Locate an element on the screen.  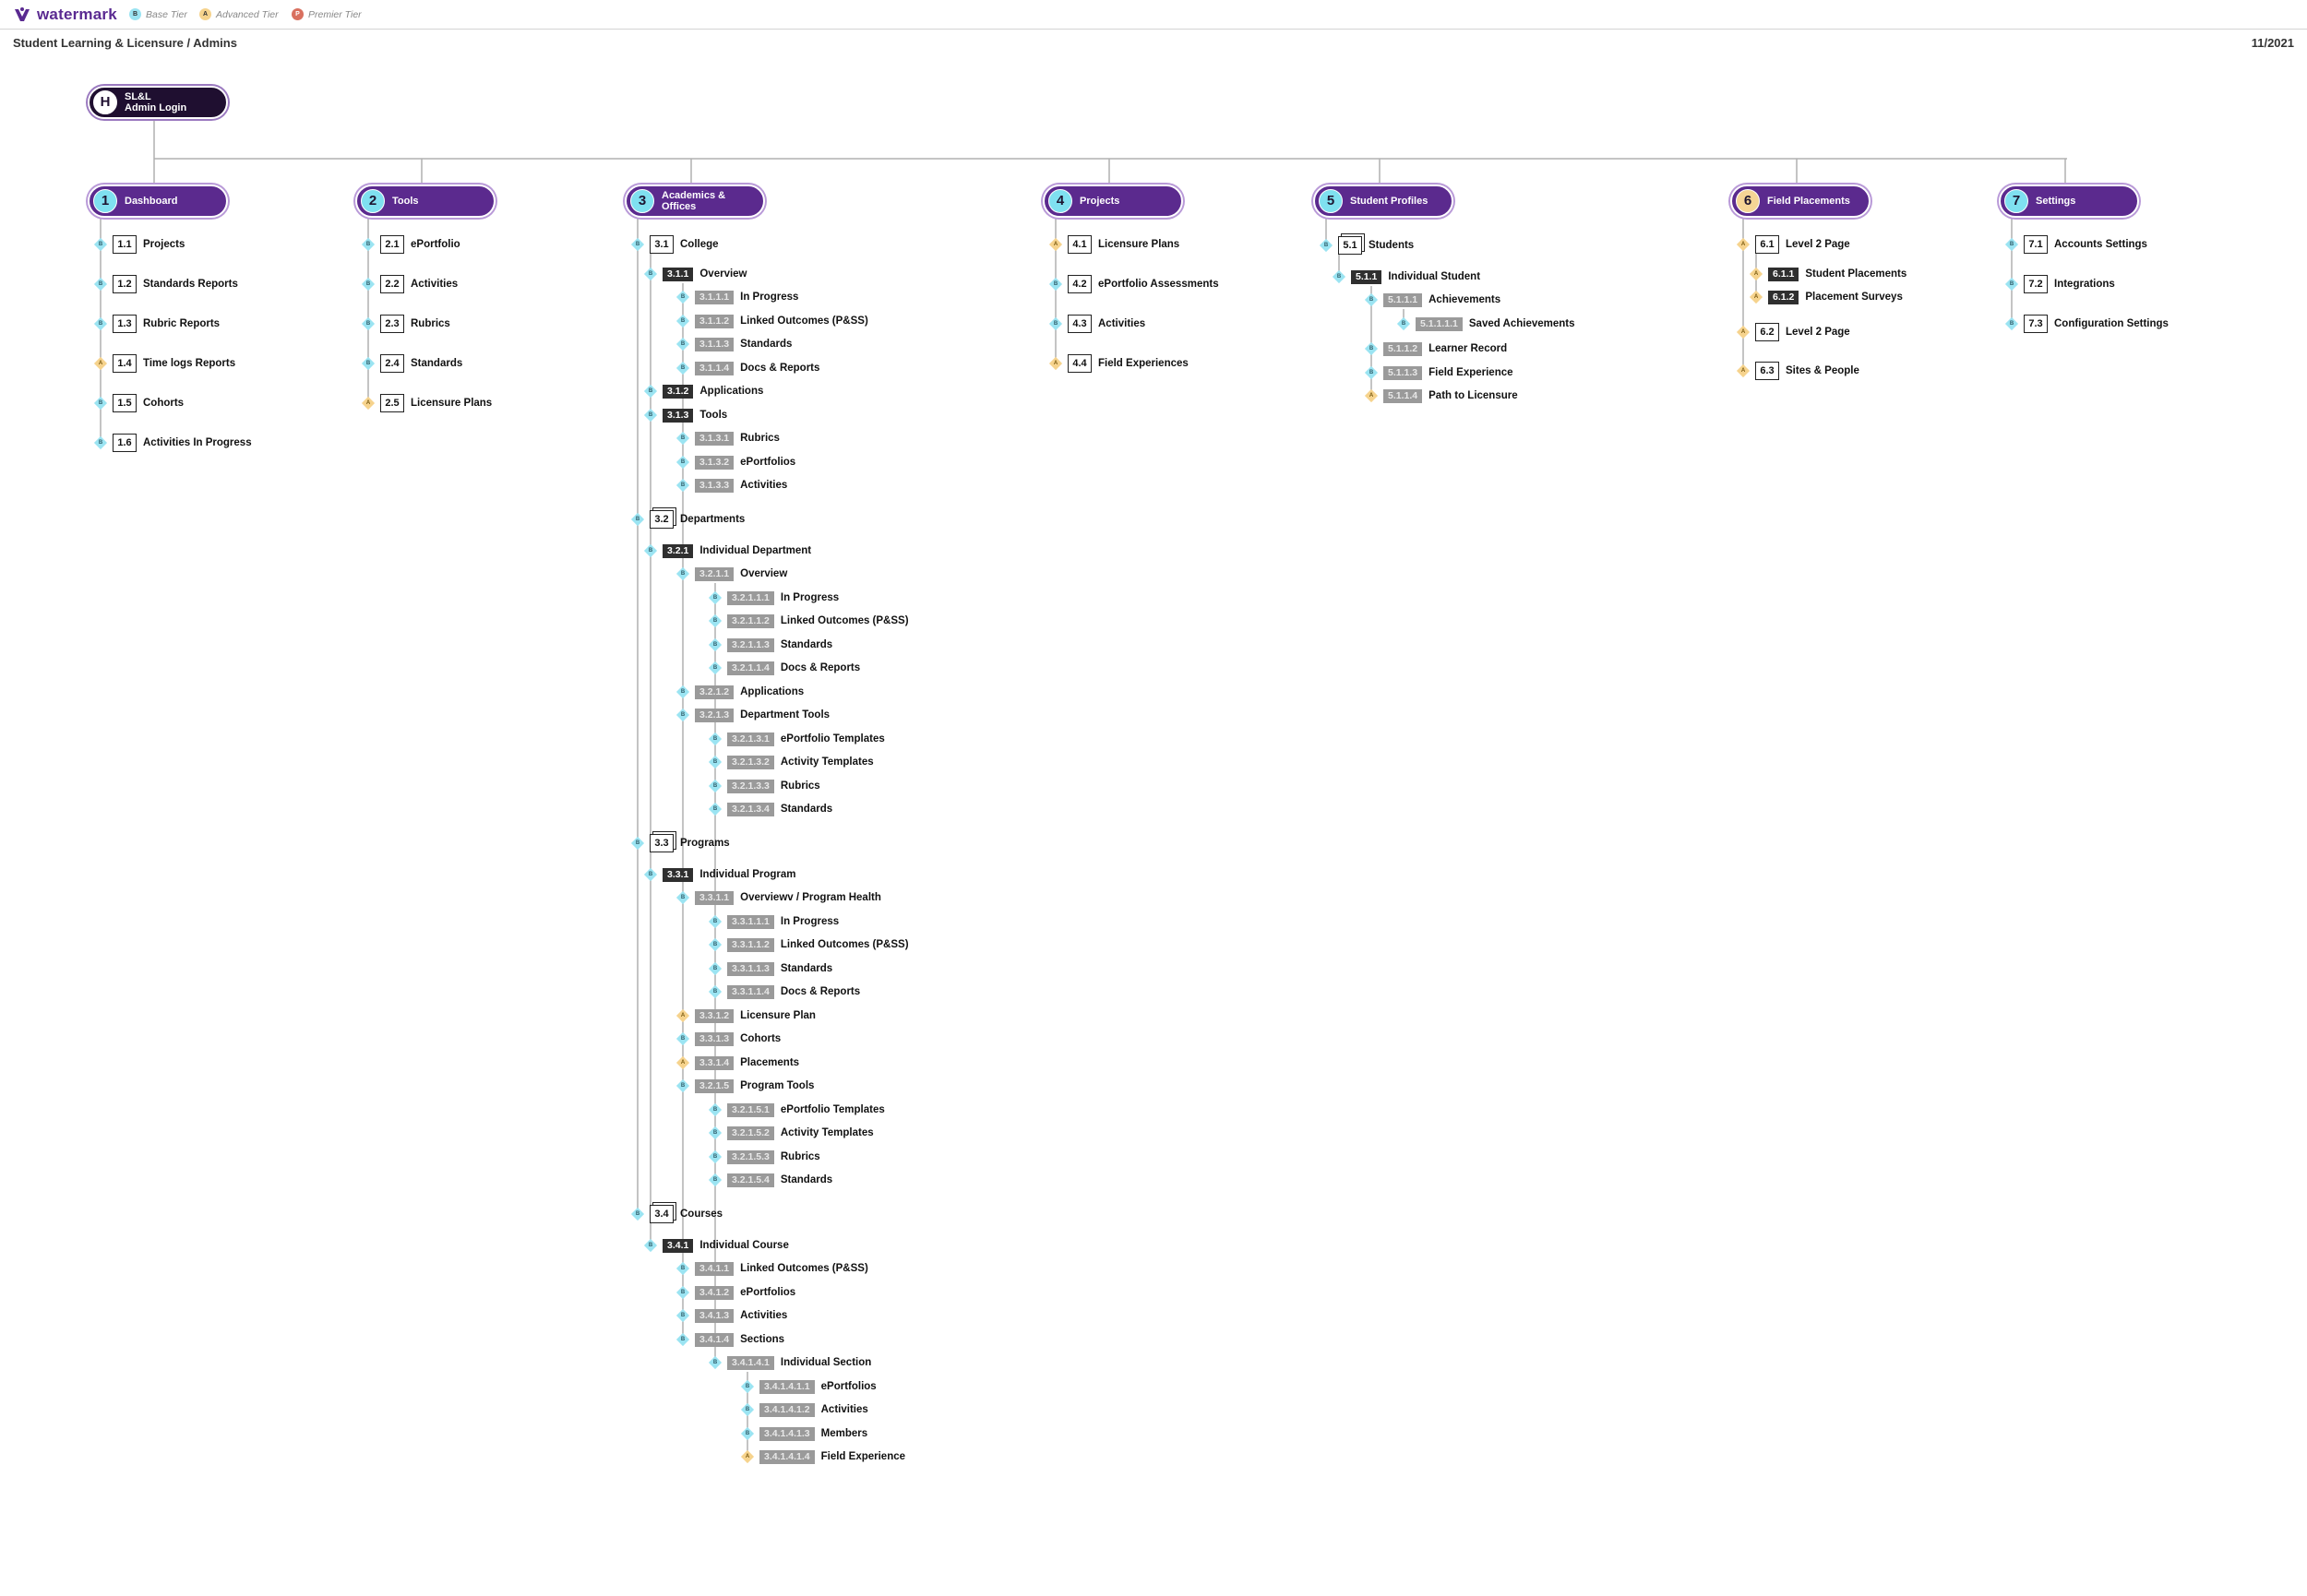
nav-item-student-placements: 6.1.1 Student Placements is located at coordinates (1837, 274).